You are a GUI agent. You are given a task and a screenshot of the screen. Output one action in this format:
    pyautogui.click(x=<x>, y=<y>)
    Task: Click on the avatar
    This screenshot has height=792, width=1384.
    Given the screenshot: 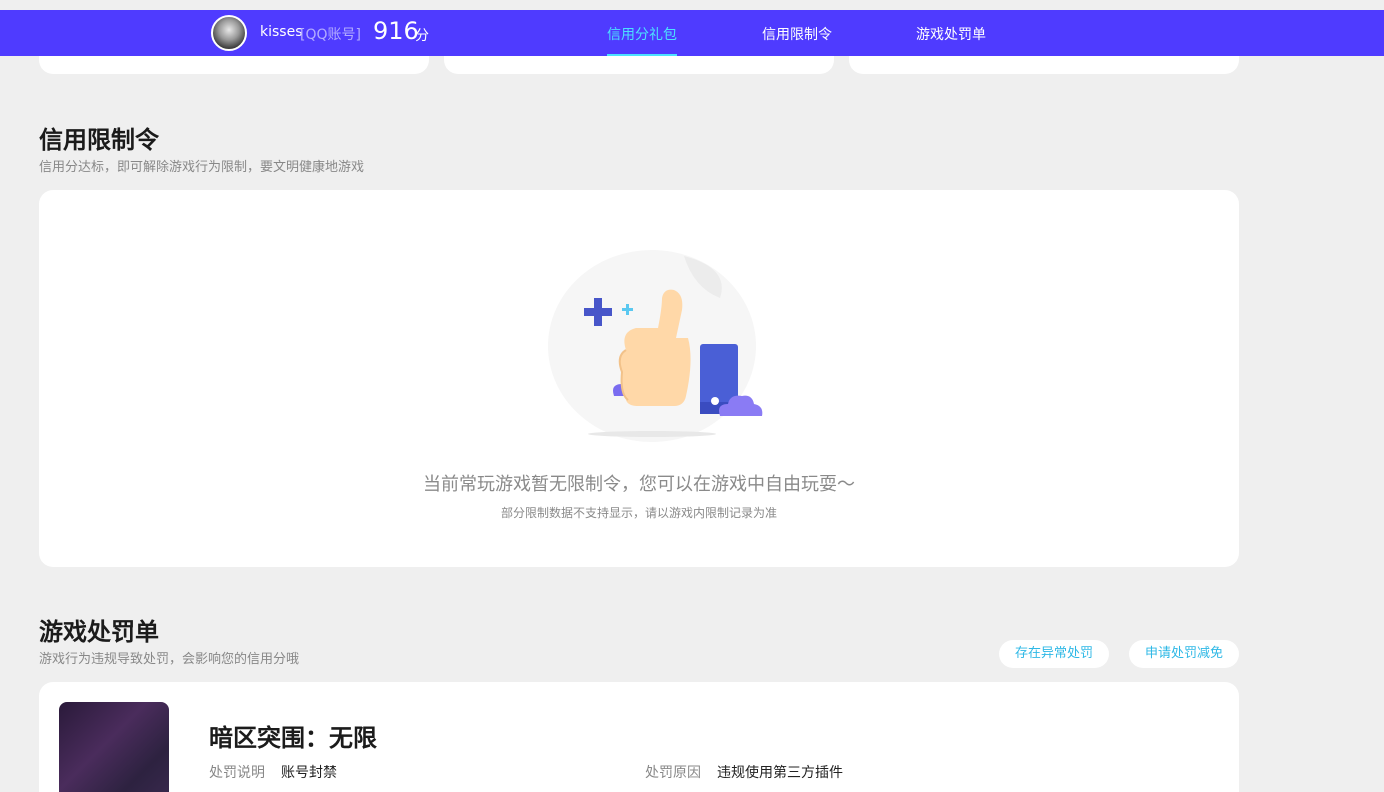 What is the action you would take?
    pyautogui.click(x=229, y=33)
    